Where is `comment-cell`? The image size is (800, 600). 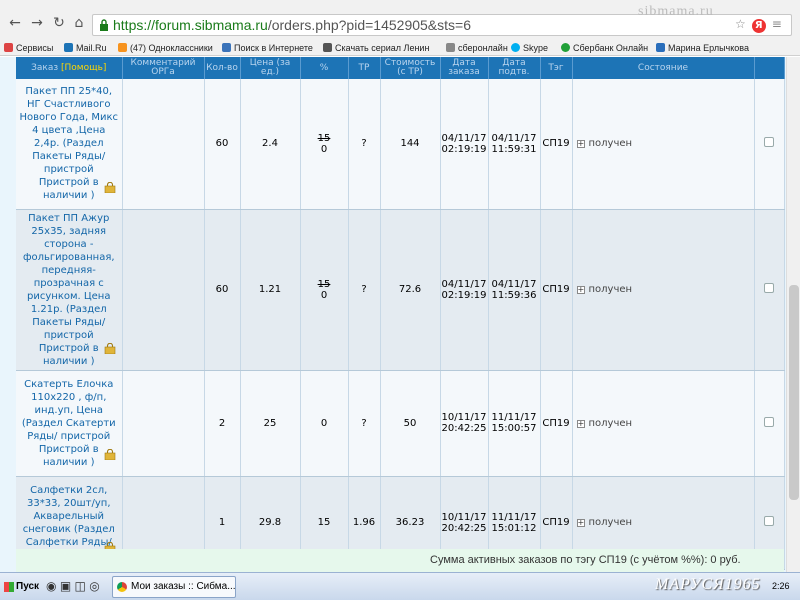
comment-cell is located at coordinates (163, 423).